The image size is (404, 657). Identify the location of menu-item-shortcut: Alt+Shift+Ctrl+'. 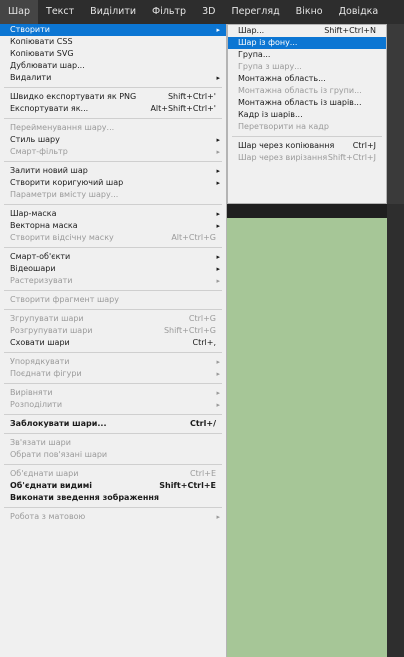
(183, 108).